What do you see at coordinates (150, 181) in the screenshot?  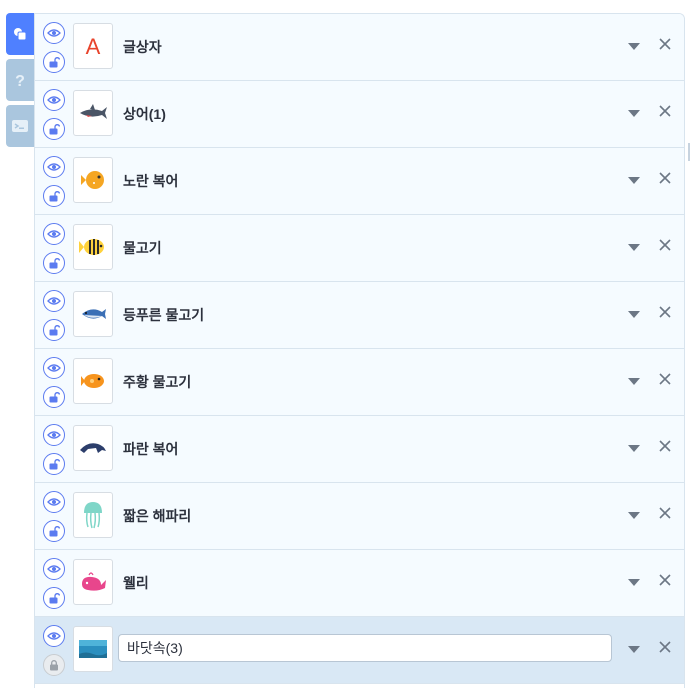 I see `object-name: 노란 복어` at bounding box center [150, 181].